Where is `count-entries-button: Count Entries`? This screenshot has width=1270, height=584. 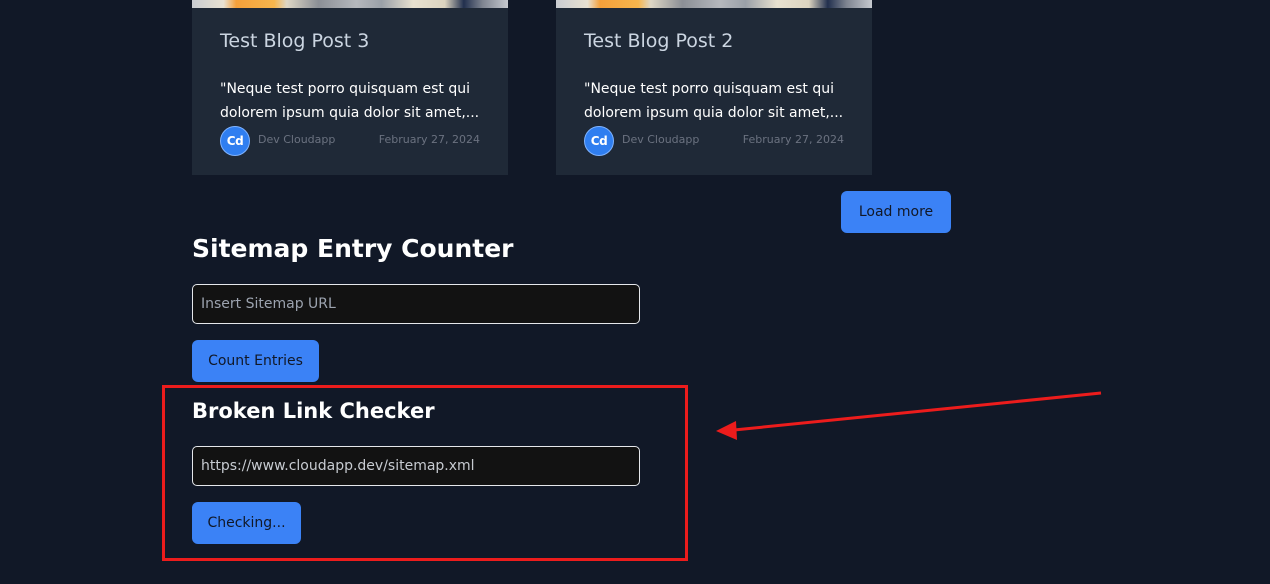
count-entries-button: Count Entries is located at coordinates (255, 361).